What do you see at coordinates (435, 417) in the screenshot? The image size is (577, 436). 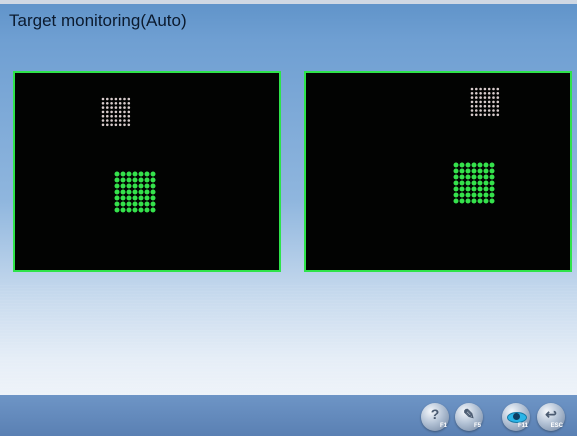 I see `help-button: ? F1` at bounding box center [435, 417].